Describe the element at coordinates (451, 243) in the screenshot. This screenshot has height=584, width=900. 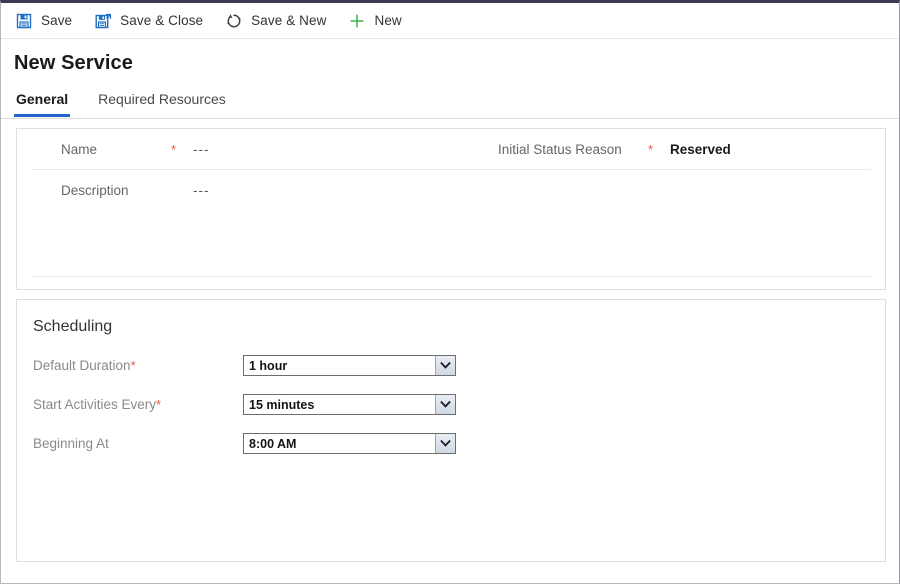
I see `description-field-body` at that location.